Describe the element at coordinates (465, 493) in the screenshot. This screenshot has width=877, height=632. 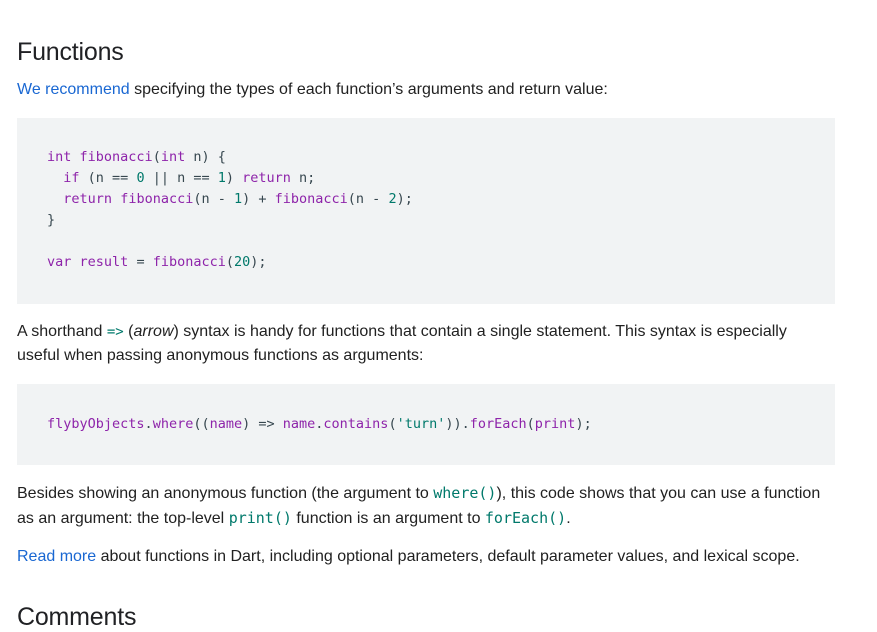
I see `where-code: where()` at that location.